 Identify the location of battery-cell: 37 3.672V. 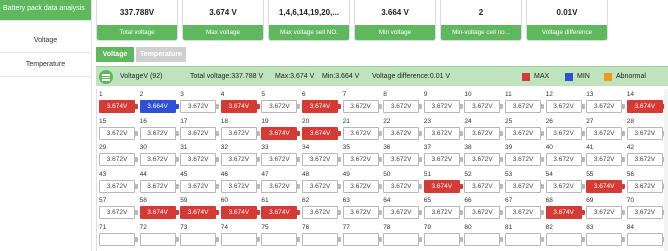
(444, 157).